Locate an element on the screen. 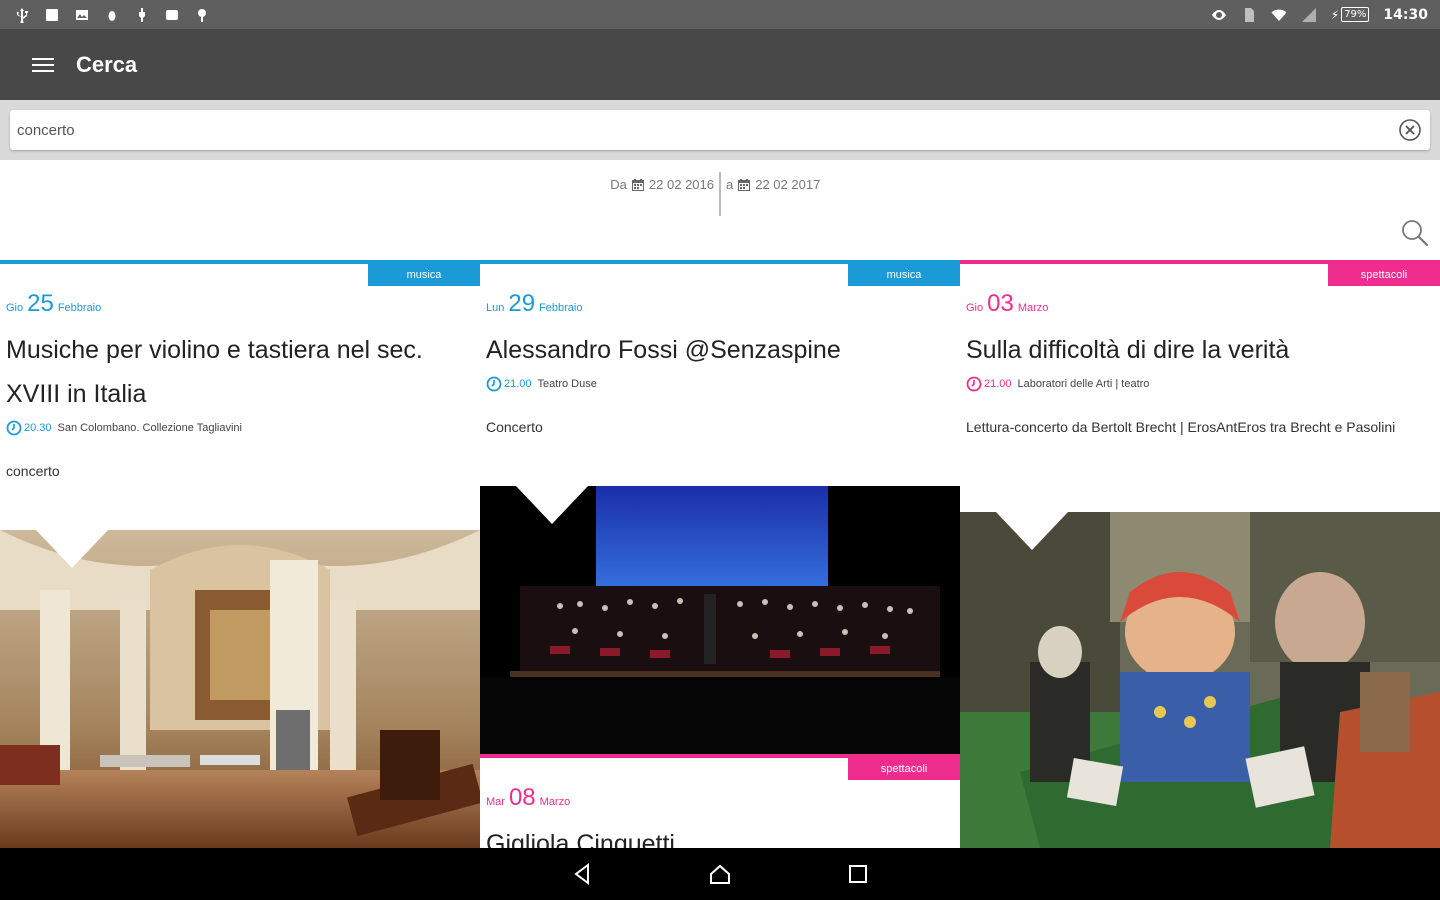  recents-button is located at coordinates (858, 874).